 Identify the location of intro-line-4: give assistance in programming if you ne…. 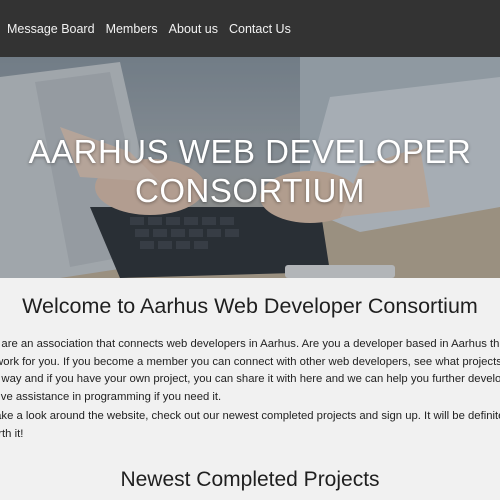
(111, 396).